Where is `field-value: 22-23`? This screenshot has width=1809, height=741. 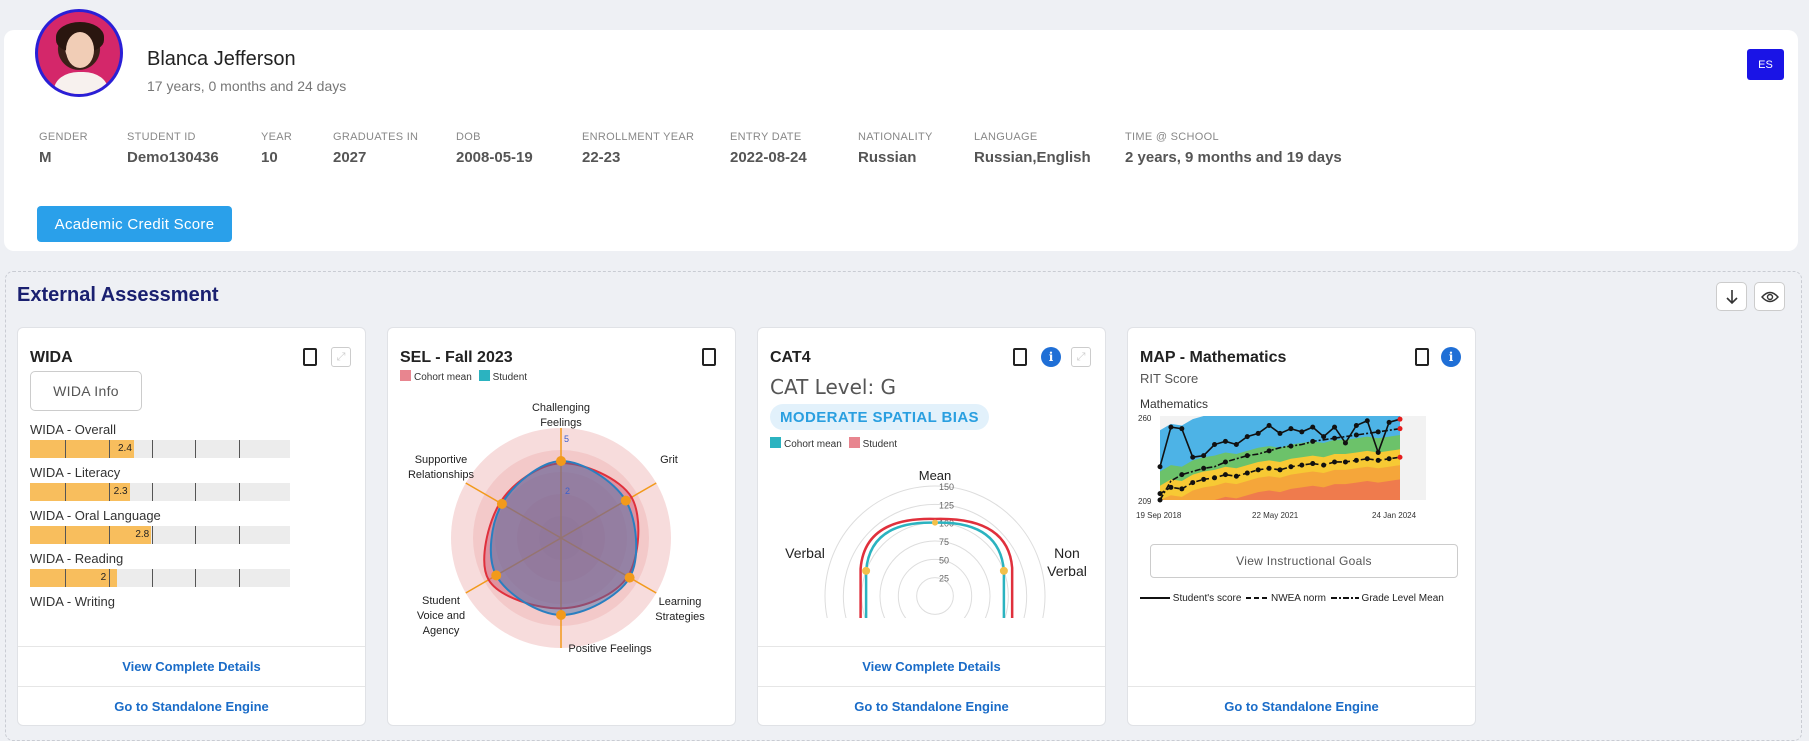
field-value: 22-23 is located at coordinates (601, 157).